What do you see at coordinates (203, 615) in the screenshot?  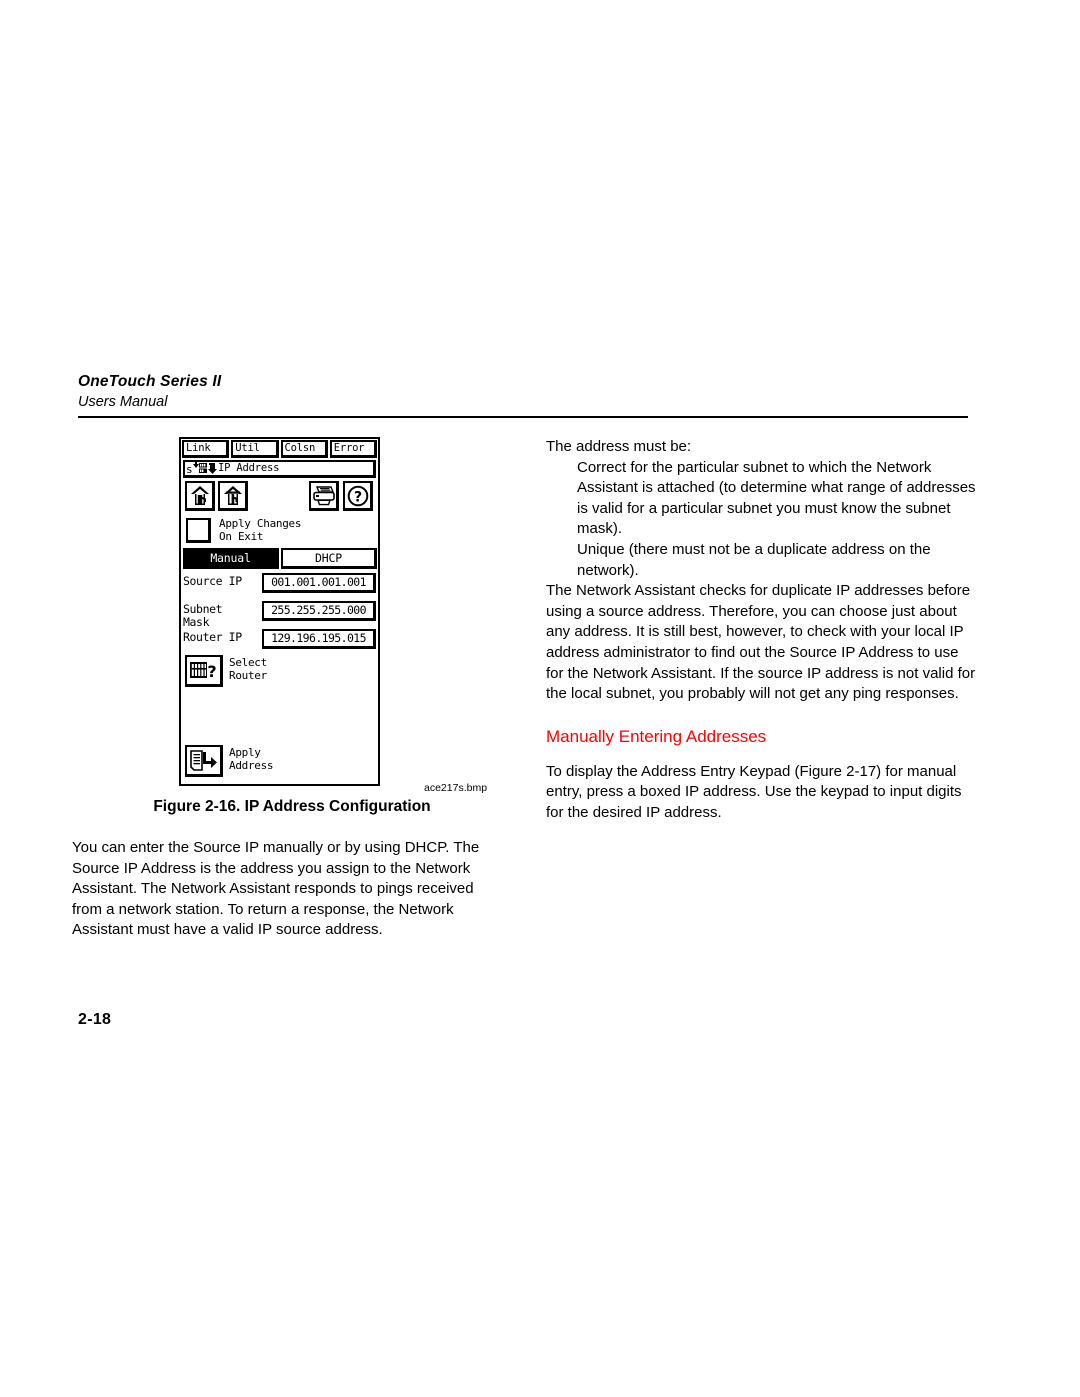 I see `subnet-mask-label: Subnet Mask` at bounding box center [203, 615].